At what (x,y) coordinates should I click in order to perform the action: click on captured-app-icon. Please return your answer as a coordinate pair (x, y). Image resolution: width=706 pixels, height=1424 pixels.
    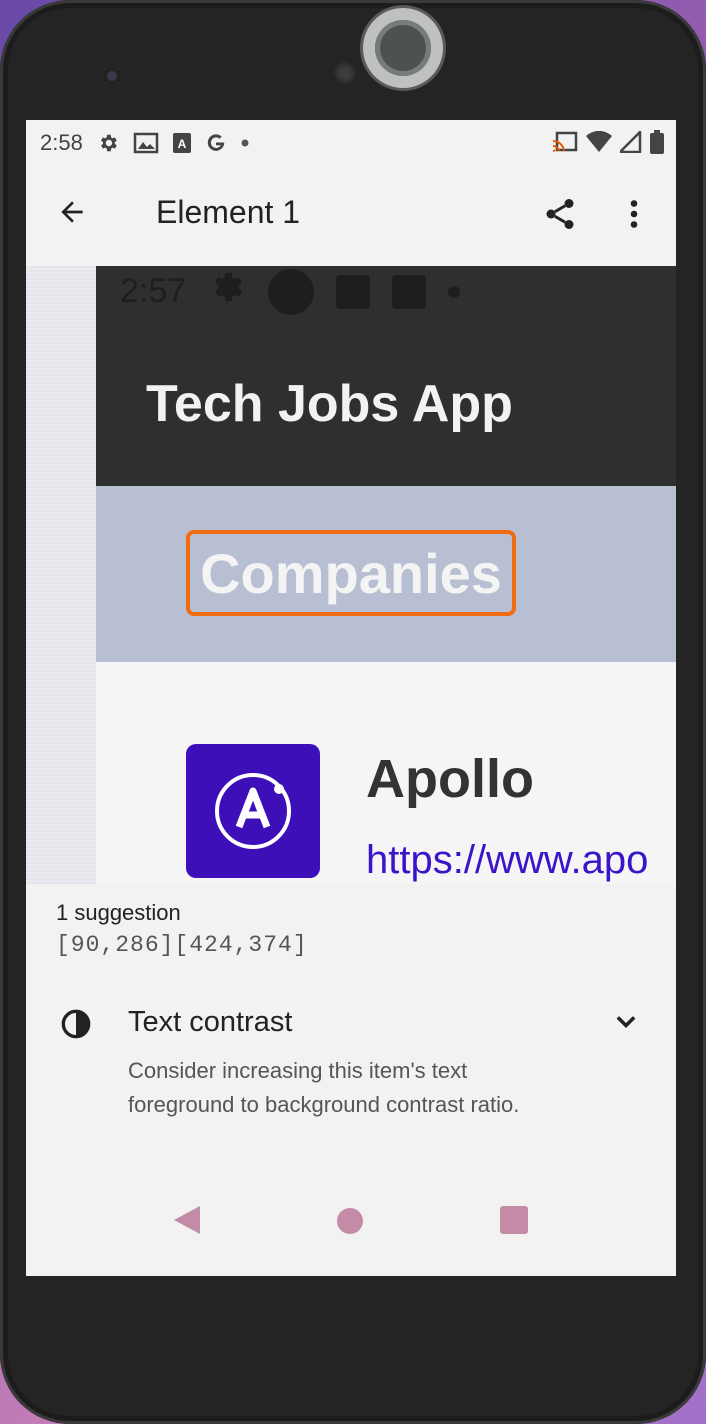
    Looking at the image, I should click on (291, 291).